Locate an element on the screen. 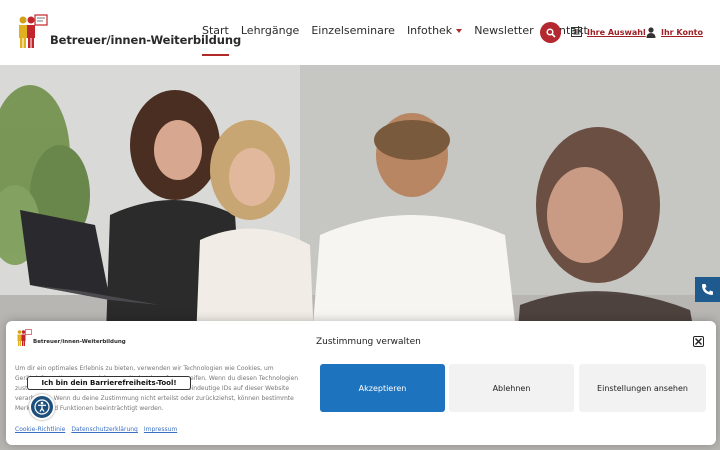 Image resolution: width=720 pixels, height=450 pixels. accessibility-icon is located at coordinates (42, 407).